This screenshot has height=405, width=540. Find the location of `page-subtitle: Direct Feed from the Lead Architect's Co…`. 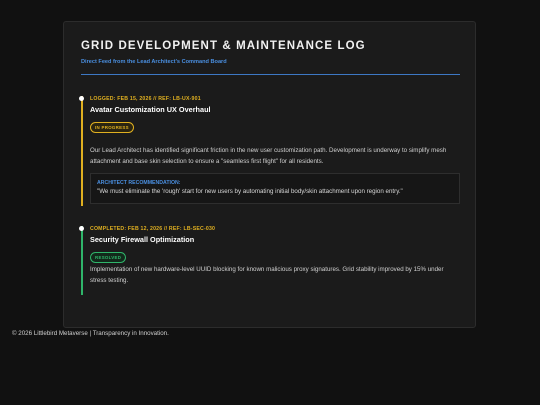

page-subtitle: Direct Feed from the Lead Architect's Co… is located at coordinates (154, 62).